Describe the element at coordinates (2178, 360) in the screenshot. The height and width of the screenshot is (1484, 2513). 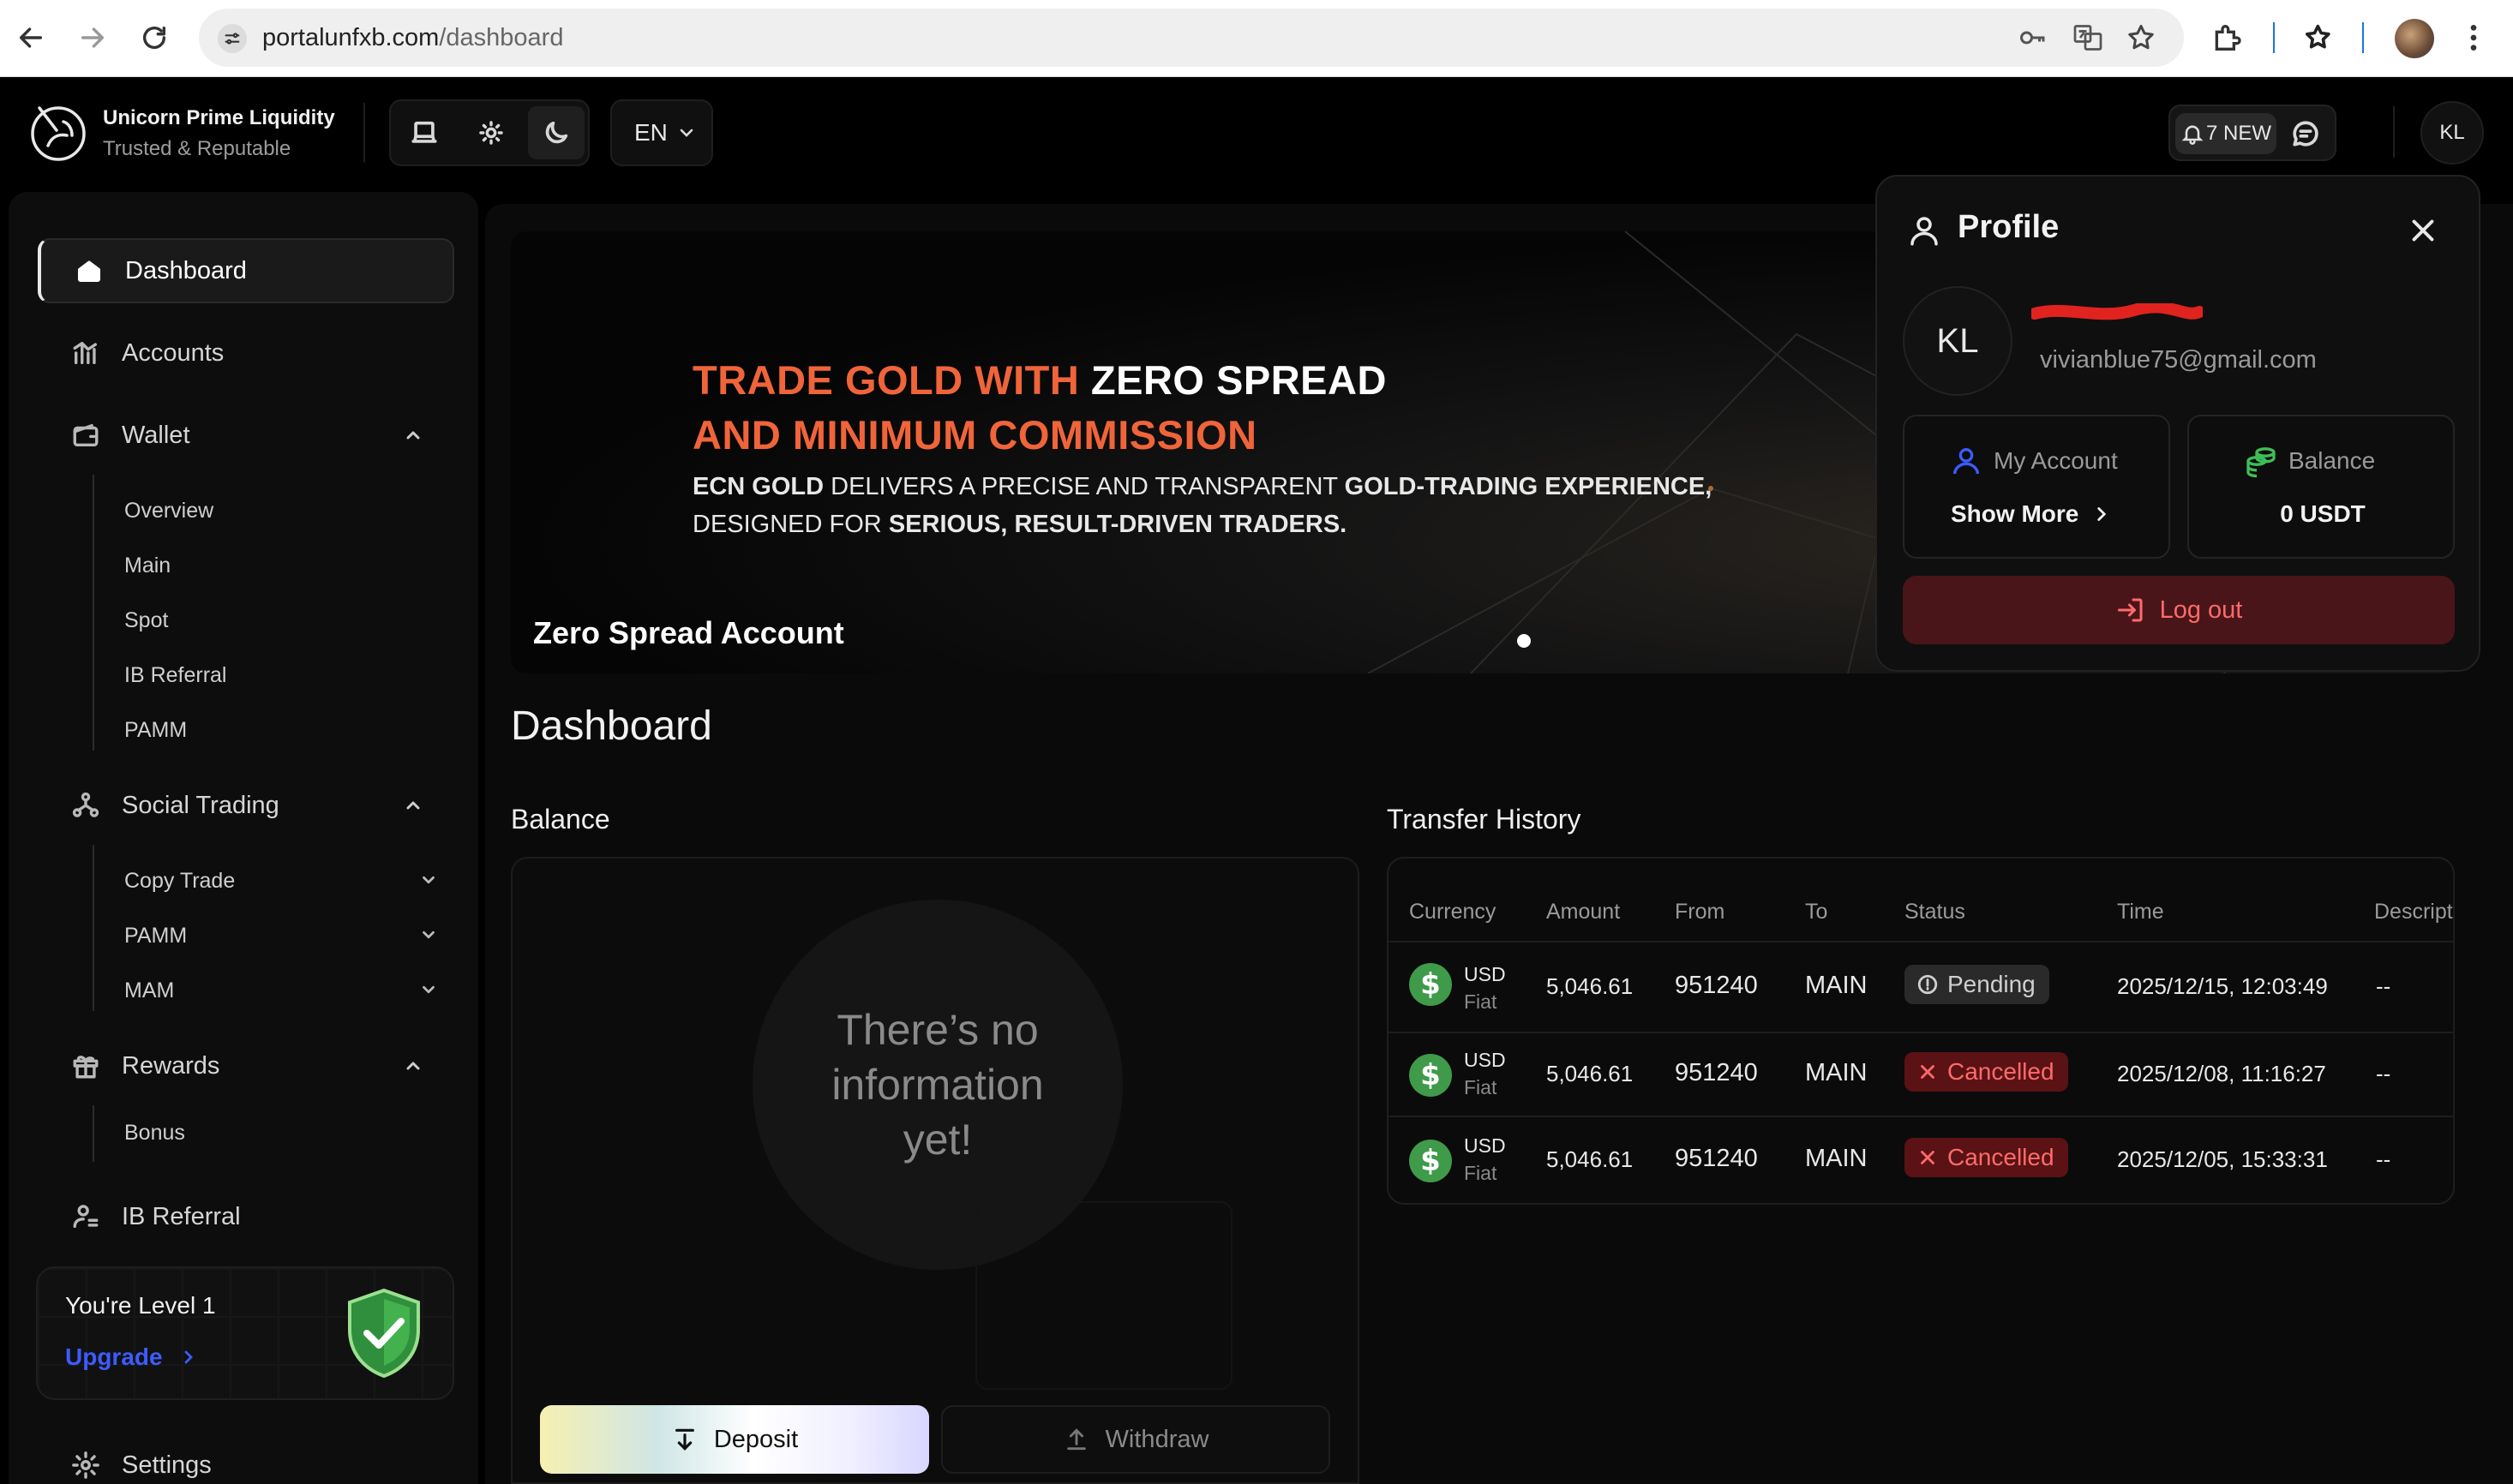
I see `profile-email: vivianblue75@gmail.com` at that location.